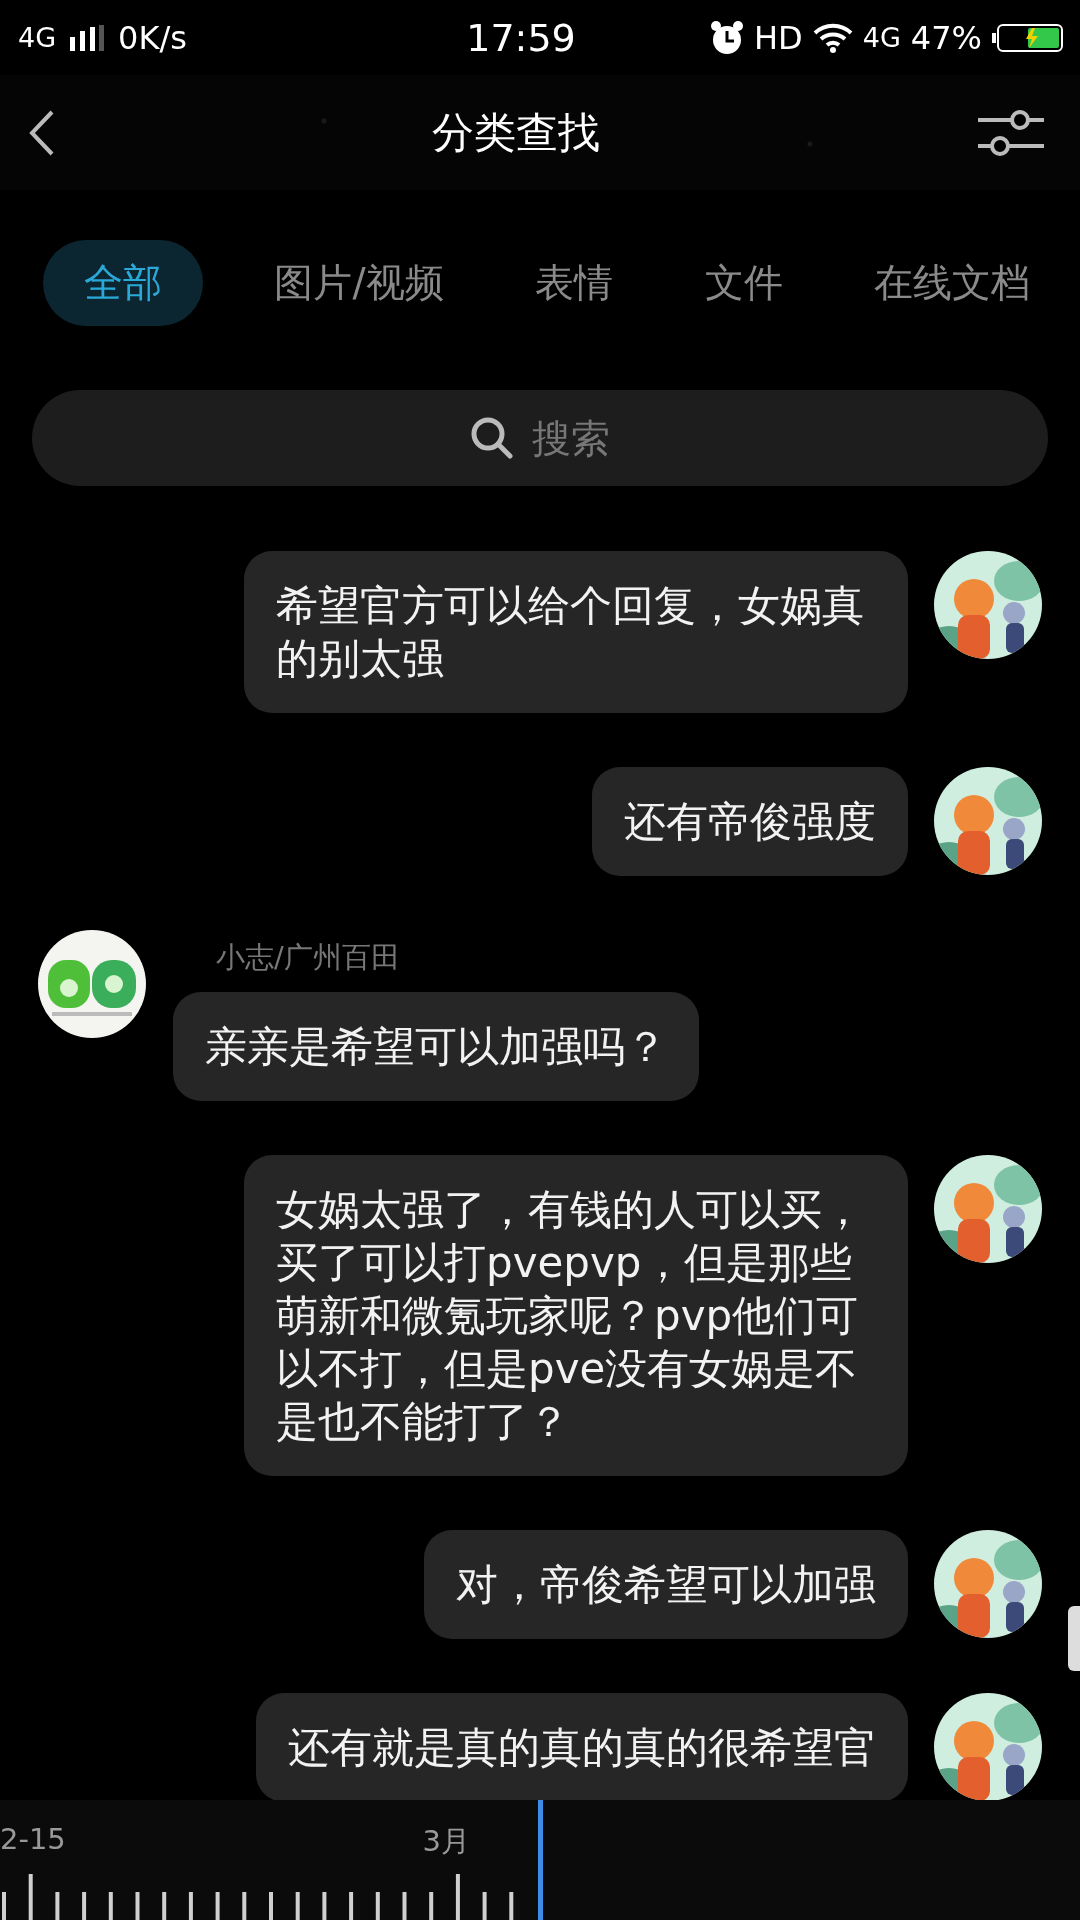 The image size is (1080, 1920). What do you see at coordinates (308, 957) in the screenshot?
I see `sender-name: 小志/广州百田` at bounding box center [308, 957].